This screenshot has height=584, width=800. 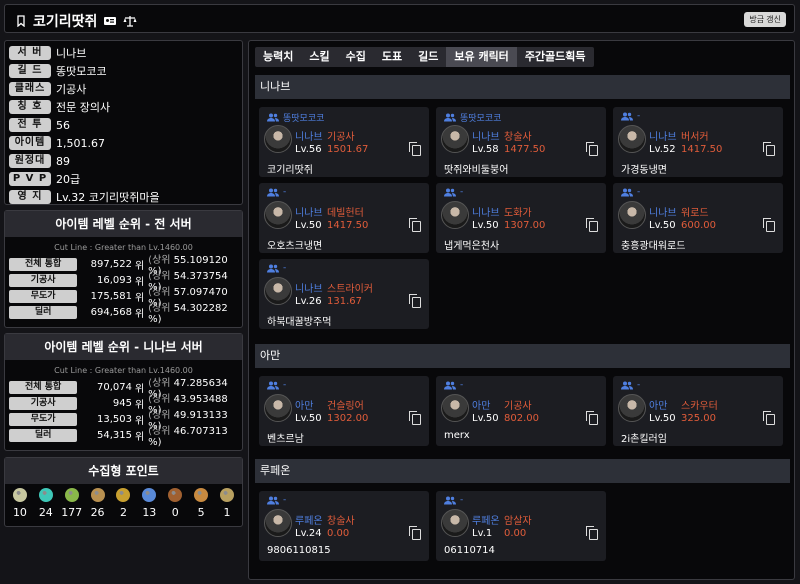 I want to click on collectible-count: 13, so click(x=149, y=512).